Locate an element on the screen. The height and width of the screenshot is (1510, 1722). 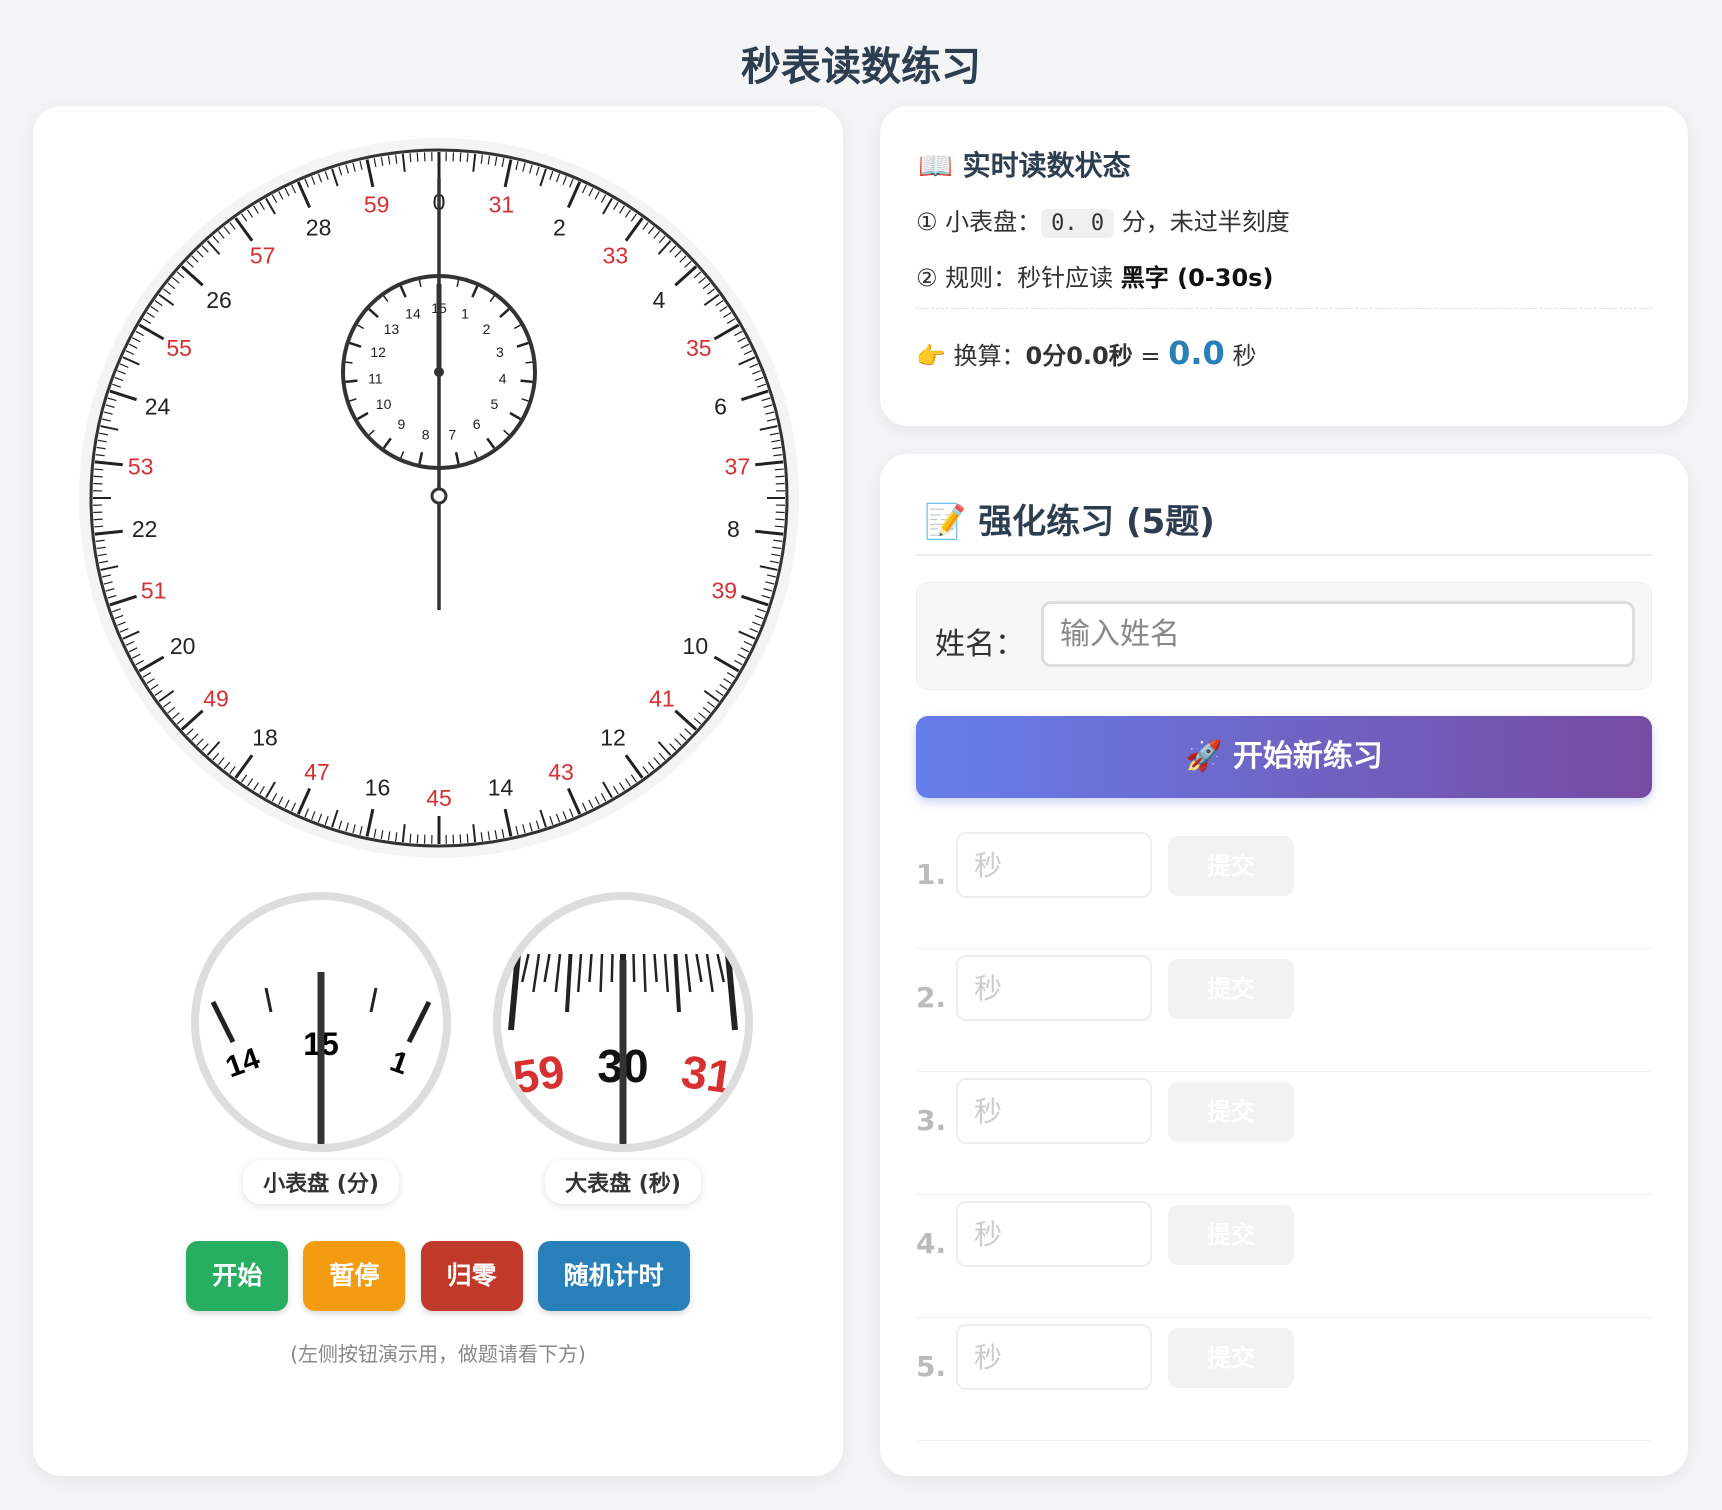
name-box: 姓名： is located at coordinates (1284, 636).